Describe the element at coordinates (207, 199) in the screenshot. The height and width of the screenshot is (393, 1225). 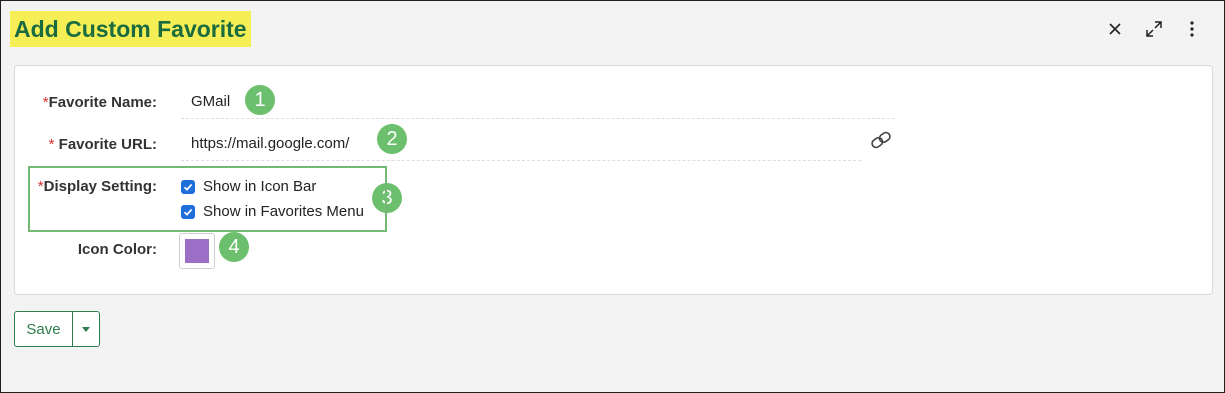
I see `display-setting-highlight` at that location.